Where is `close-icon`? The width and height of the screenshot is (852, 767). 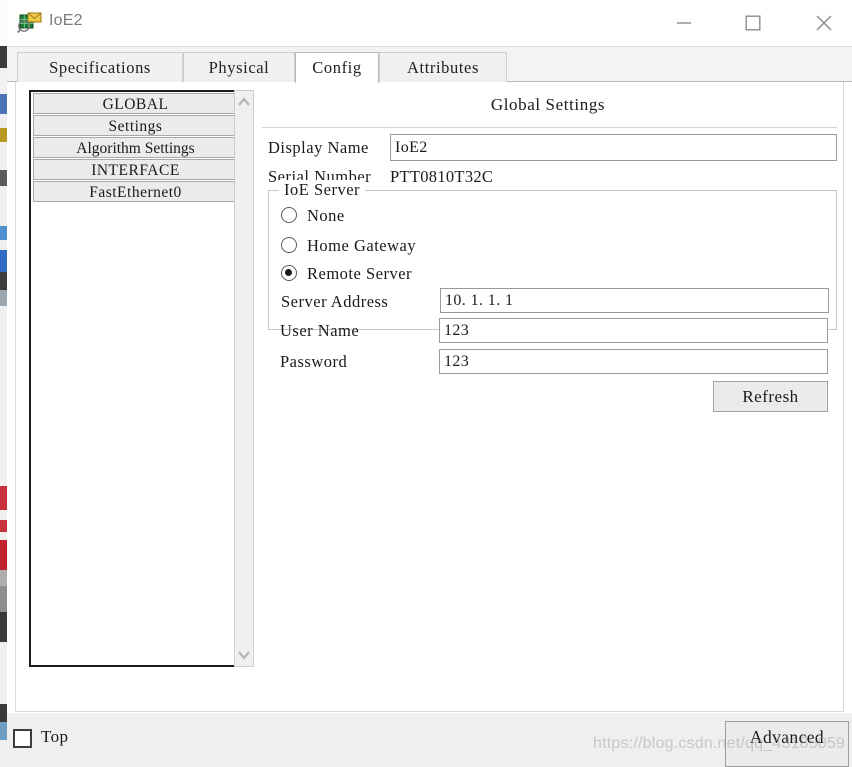
close-icon is located at coordinates (823, 23).